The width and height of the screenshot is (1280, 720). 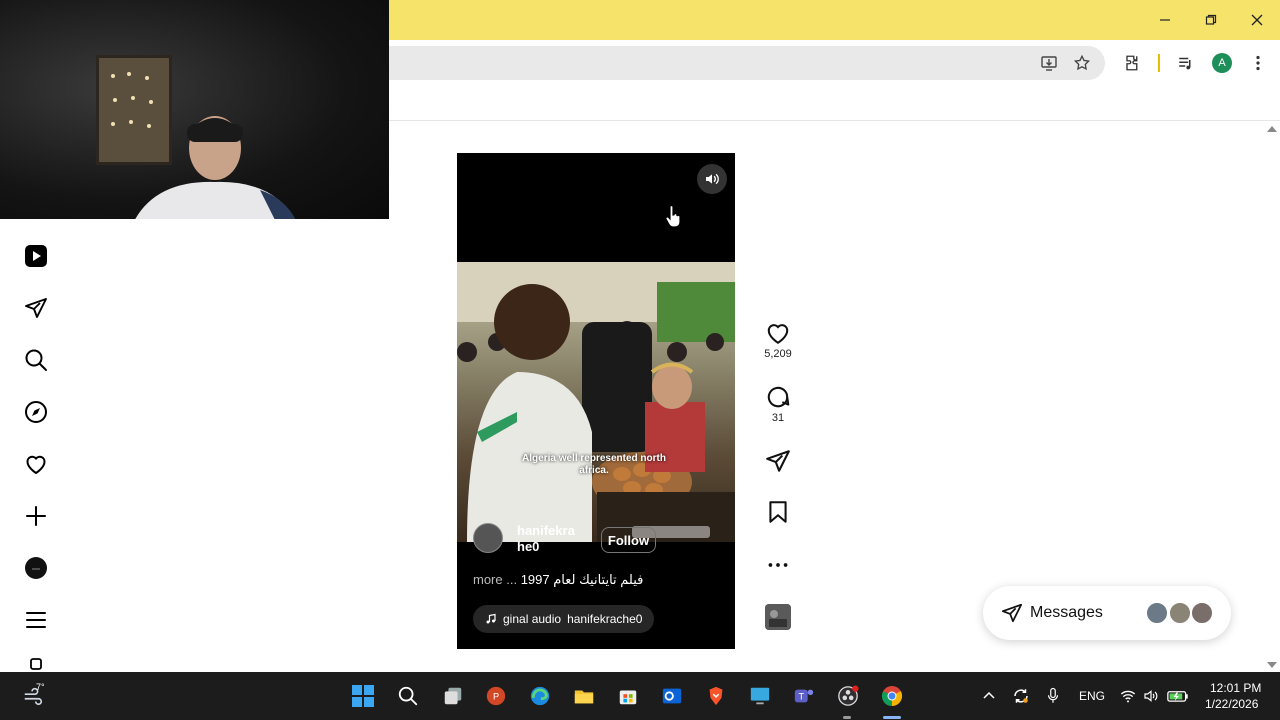 What do you see at coordinates (848, 696) in the screenshot?
I see `taskbar-obs` at bounding box center [848, 696].